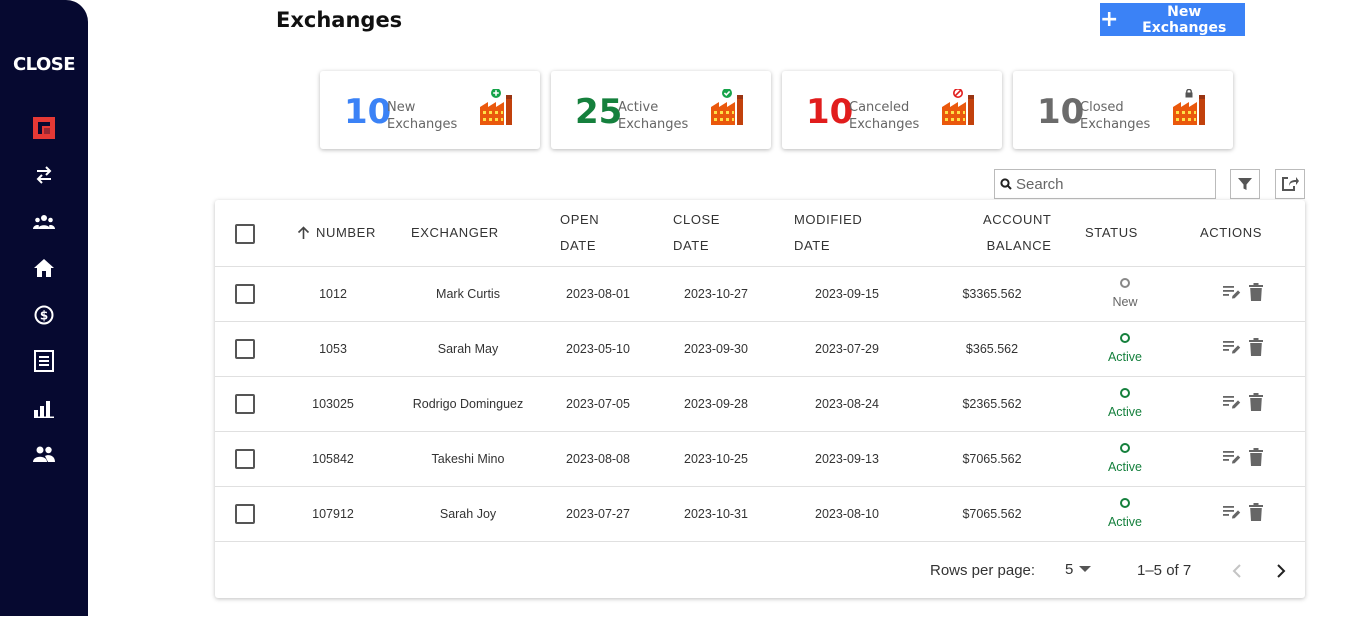 The image size is (1365, 633). I want to click on rows-per-page-select: 5, so click(1078, 569).